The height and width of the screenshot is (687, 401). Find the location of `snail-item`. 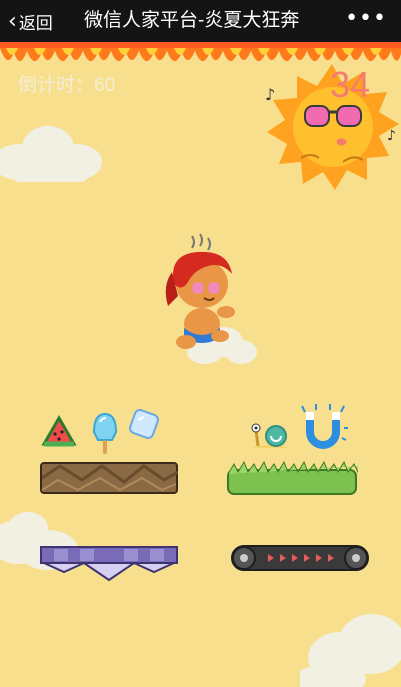

snail-item is located at coordinates (271, 435).